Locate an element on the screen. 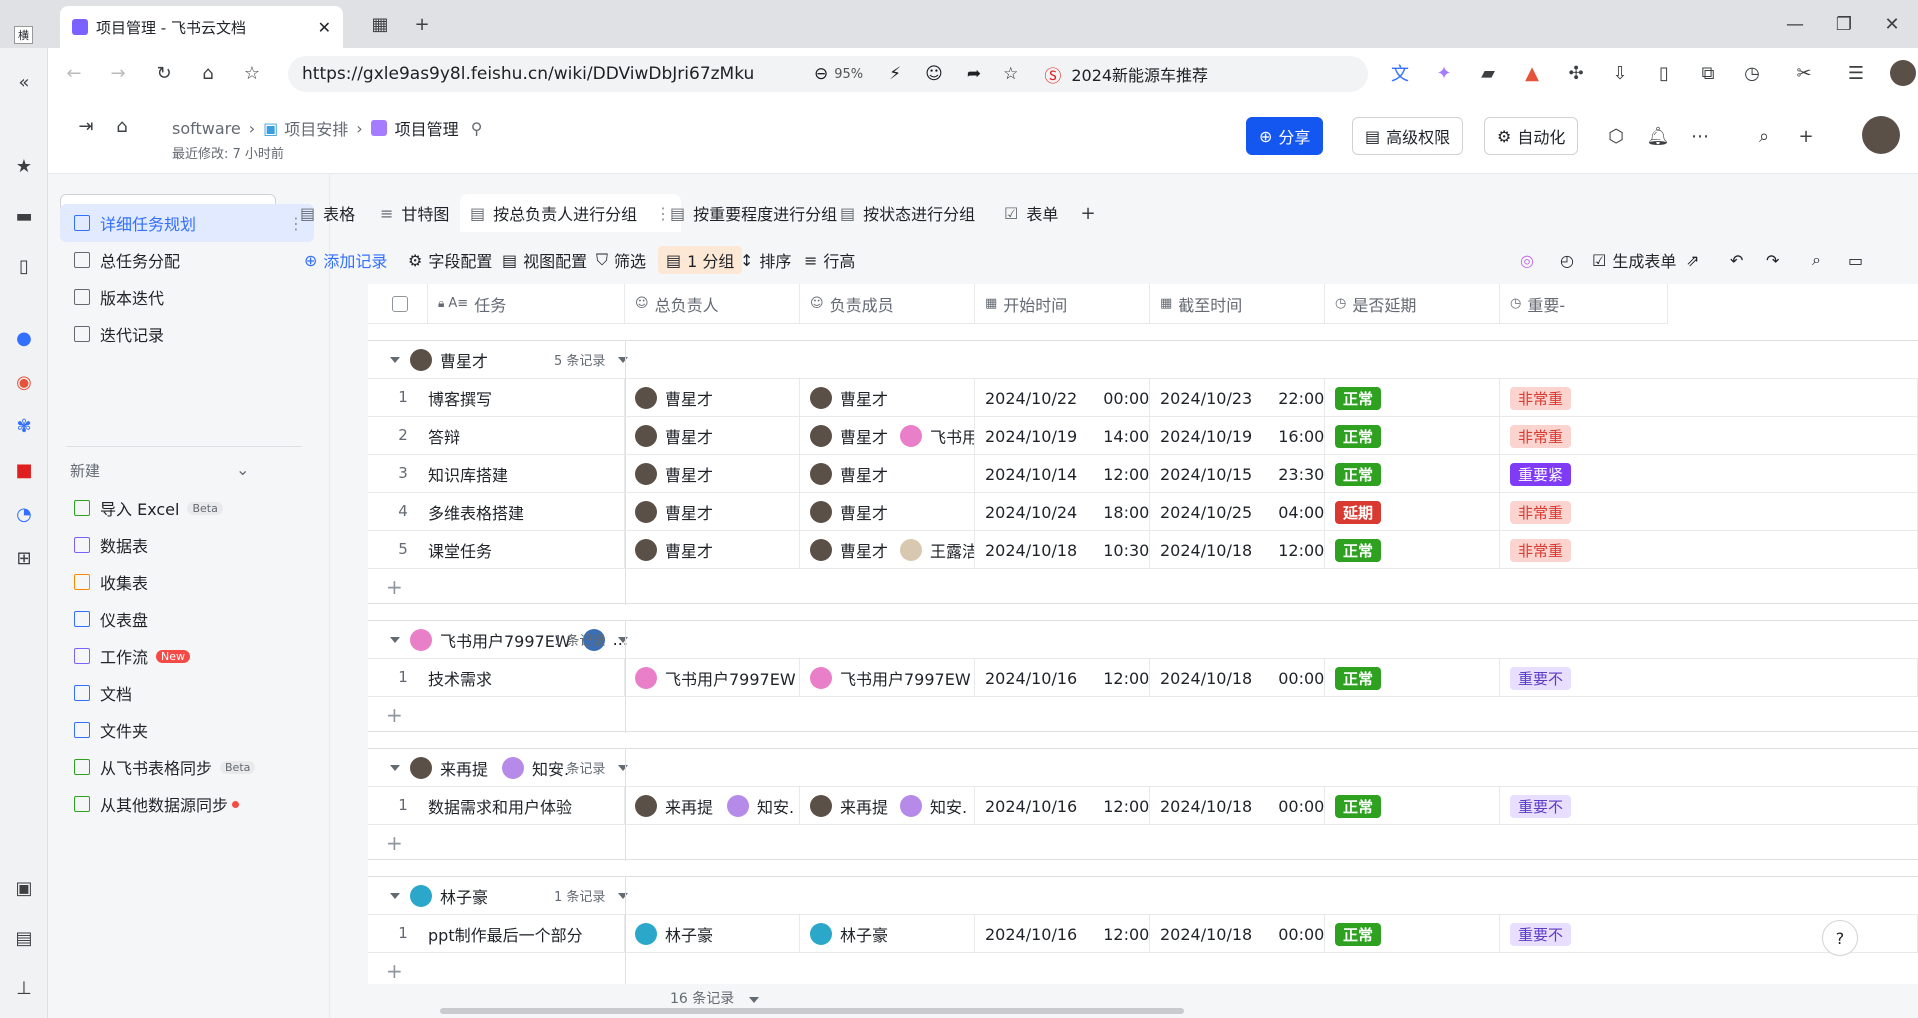 The width and height of the screenshot is (1918, 1018). folder-icon: ▬ is located at coordinates (24, 216).